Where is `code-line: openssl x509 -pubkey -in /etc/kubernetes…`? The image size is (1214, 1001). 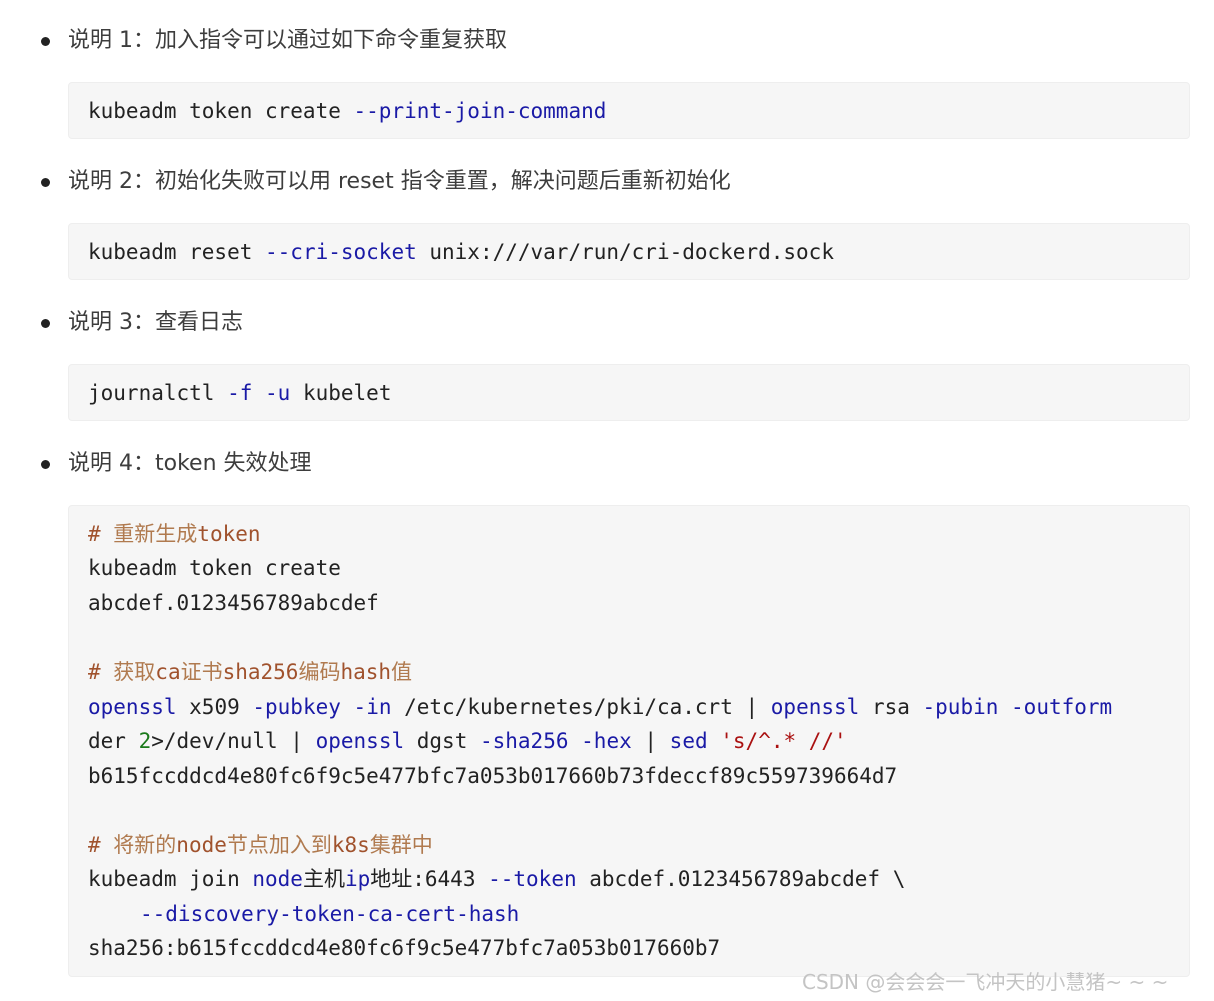
code-line: openssl x509 -pubkey -in /etc/kubernetes… is located at coordinates (600, 707).